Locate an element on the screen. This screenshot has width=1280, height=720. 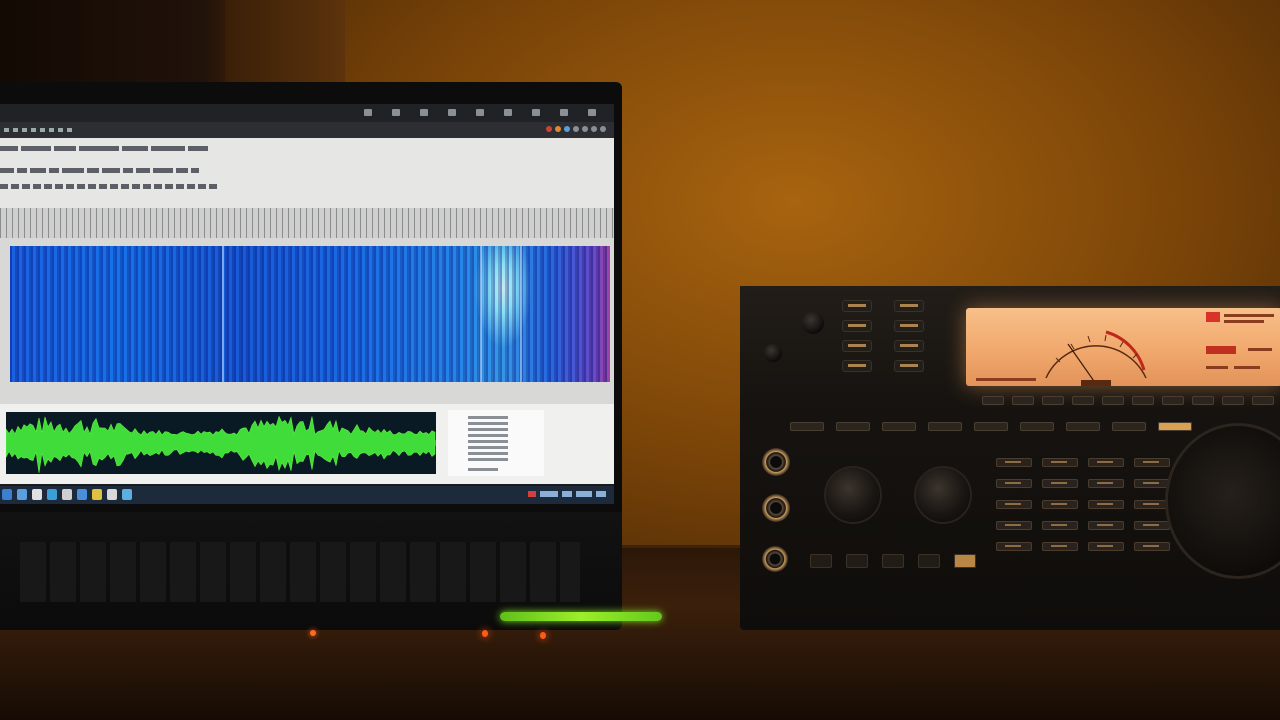
display-button-row is located at coordinates (1131, 400).